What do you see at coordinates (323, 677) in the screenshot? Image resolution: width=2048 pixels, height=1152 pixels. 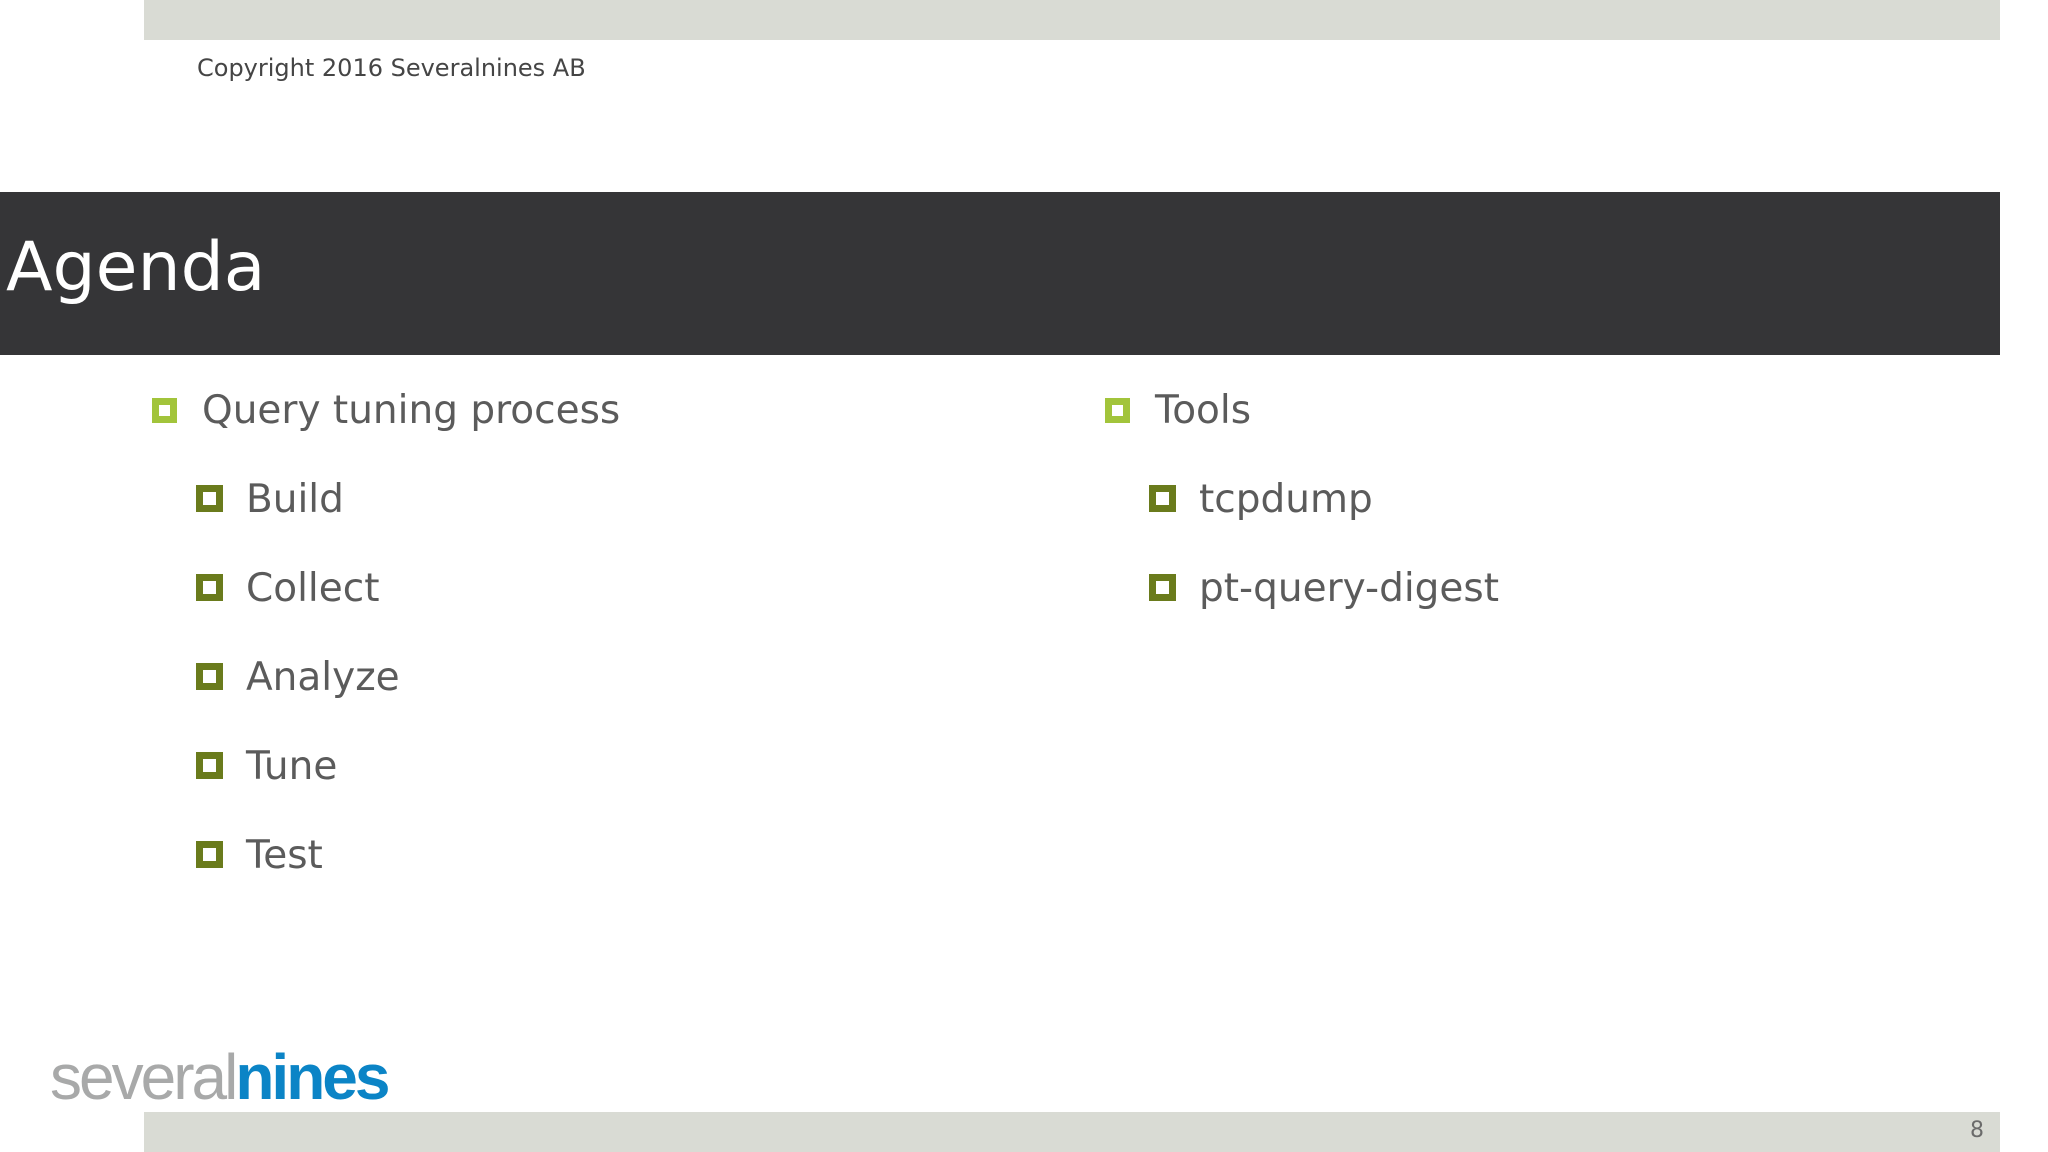 I see `sub-bullet-label: Analyze` at bounding box center [323, 677].